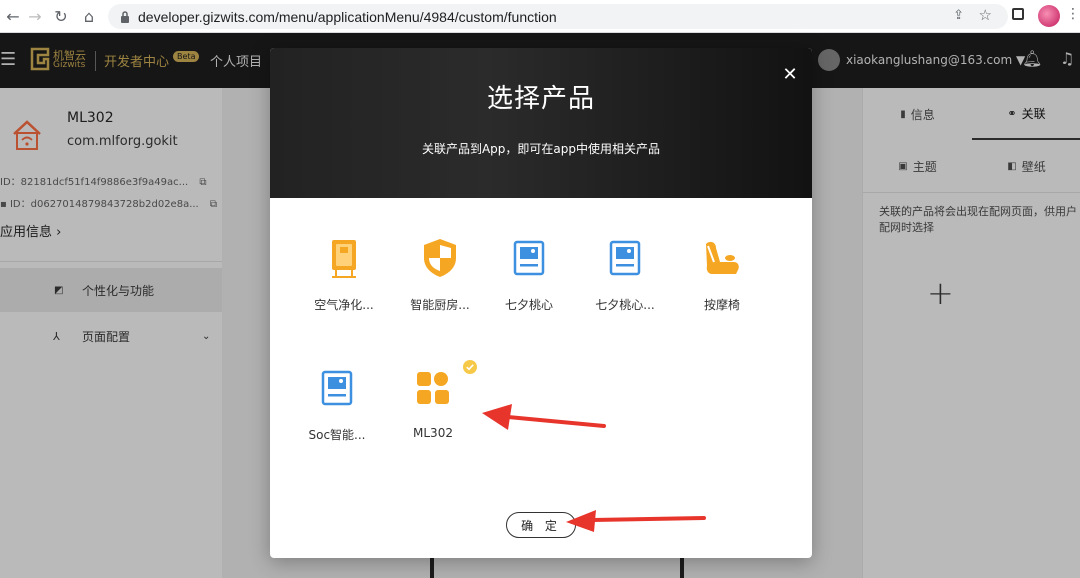  Describe the element at coordinates (528, 305) in the screenshot. I see `product-label: 七夕桃心` at that location.